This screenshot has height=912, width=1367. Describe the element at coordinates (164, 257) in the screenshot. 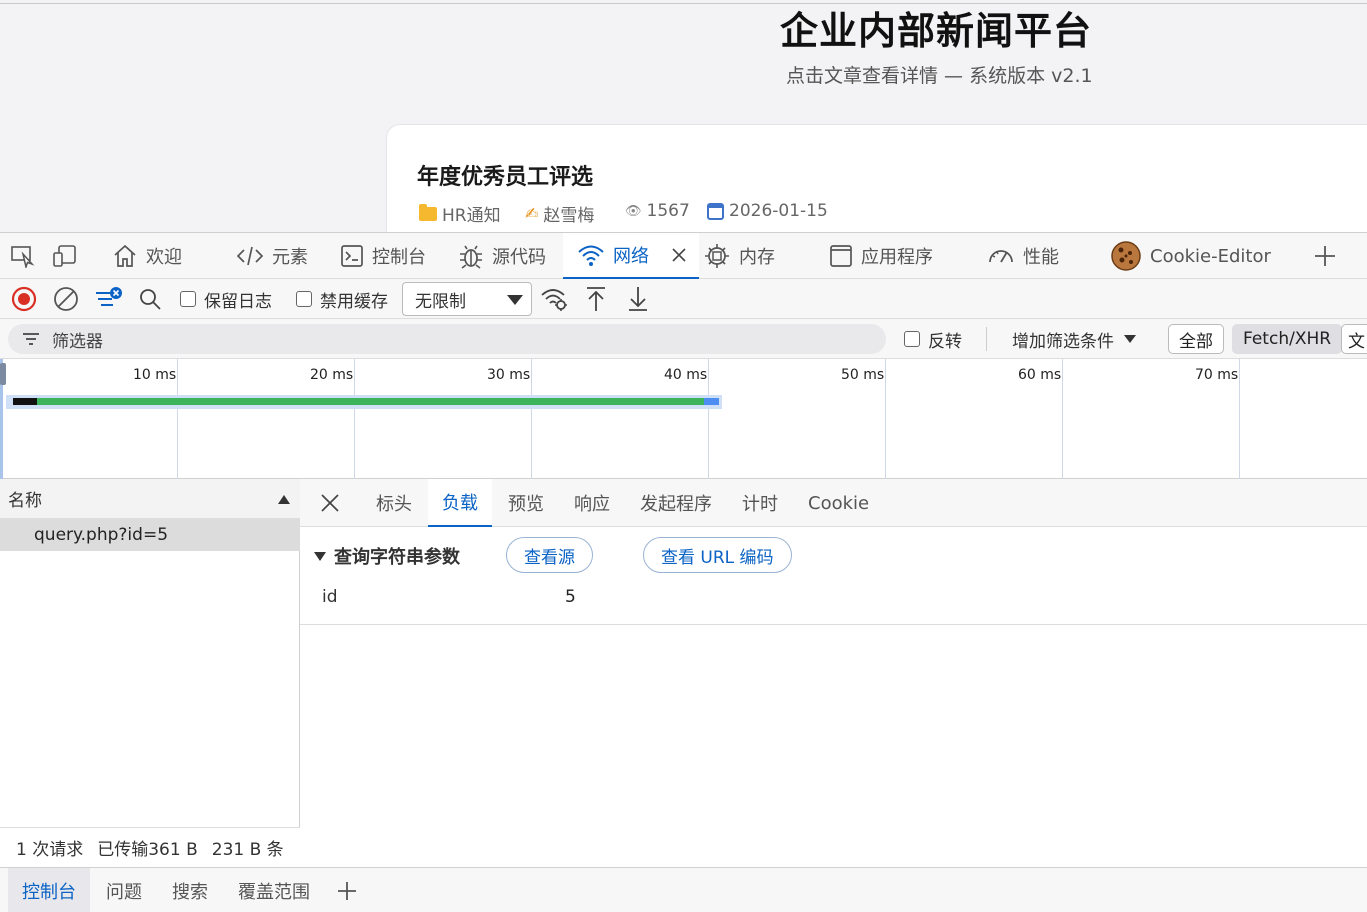

I see `tab-welcome-label: 欢迎` at that location.